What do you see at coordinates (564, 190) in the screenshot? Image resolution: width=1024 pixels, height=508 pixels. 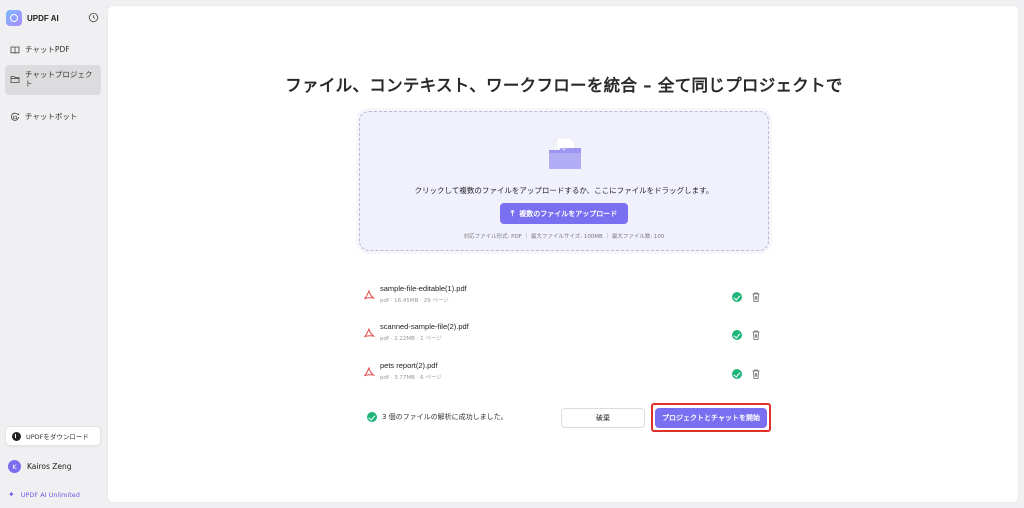 I see `dropzone-instruction: クリックして複数のファイルをアップロードするか、ここにファイルをドラッグします。` at bounding box center [564, 190].